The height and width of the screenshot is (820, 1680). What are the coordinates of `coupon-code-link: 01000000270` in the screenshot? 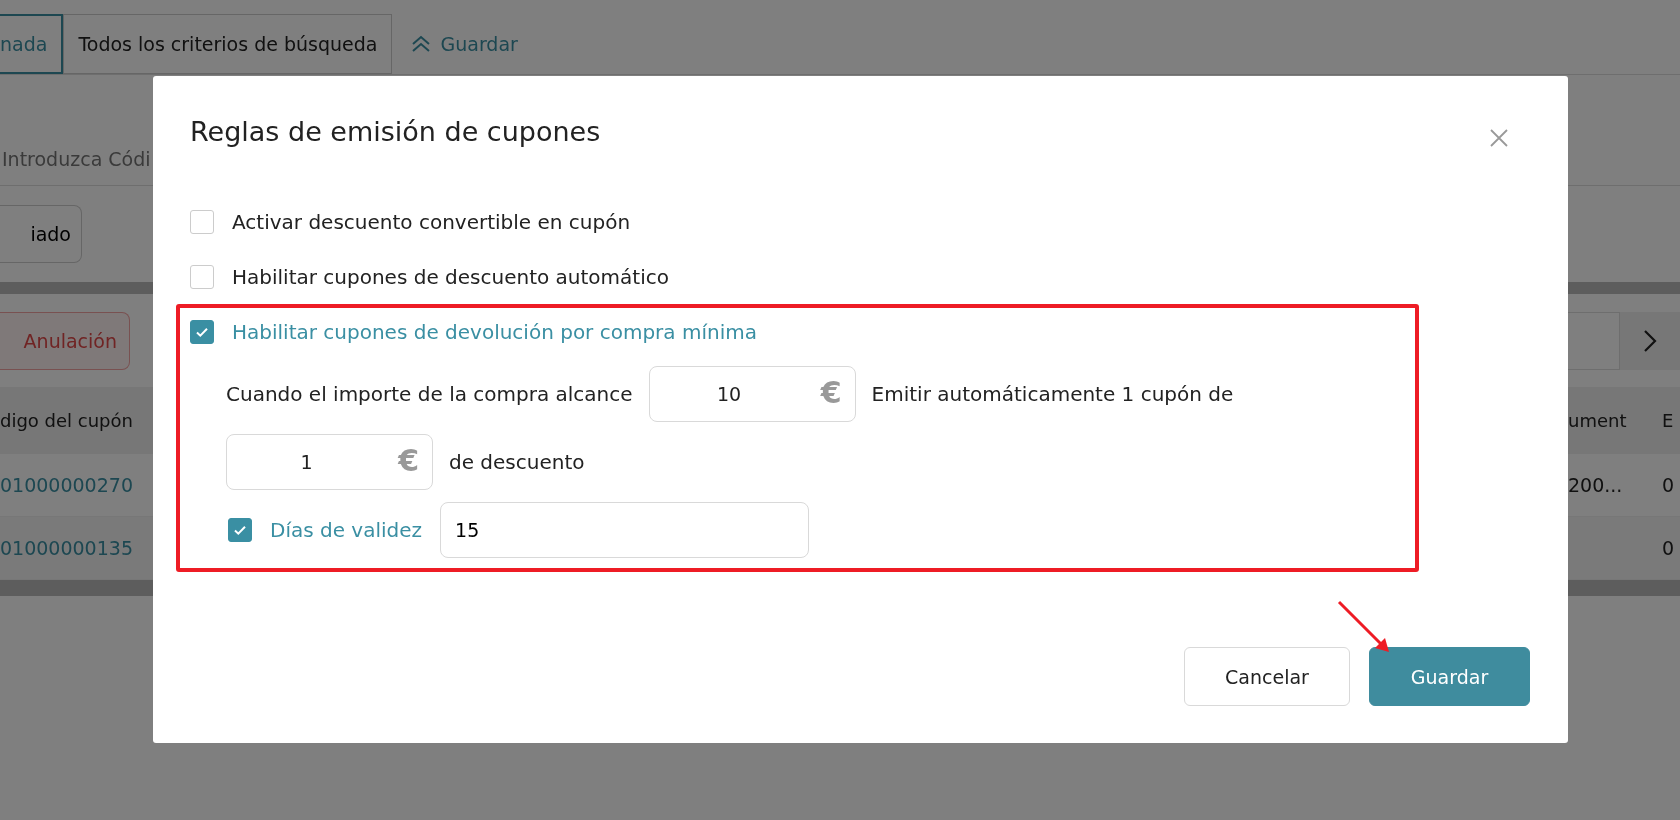 It's located at (75, 485).